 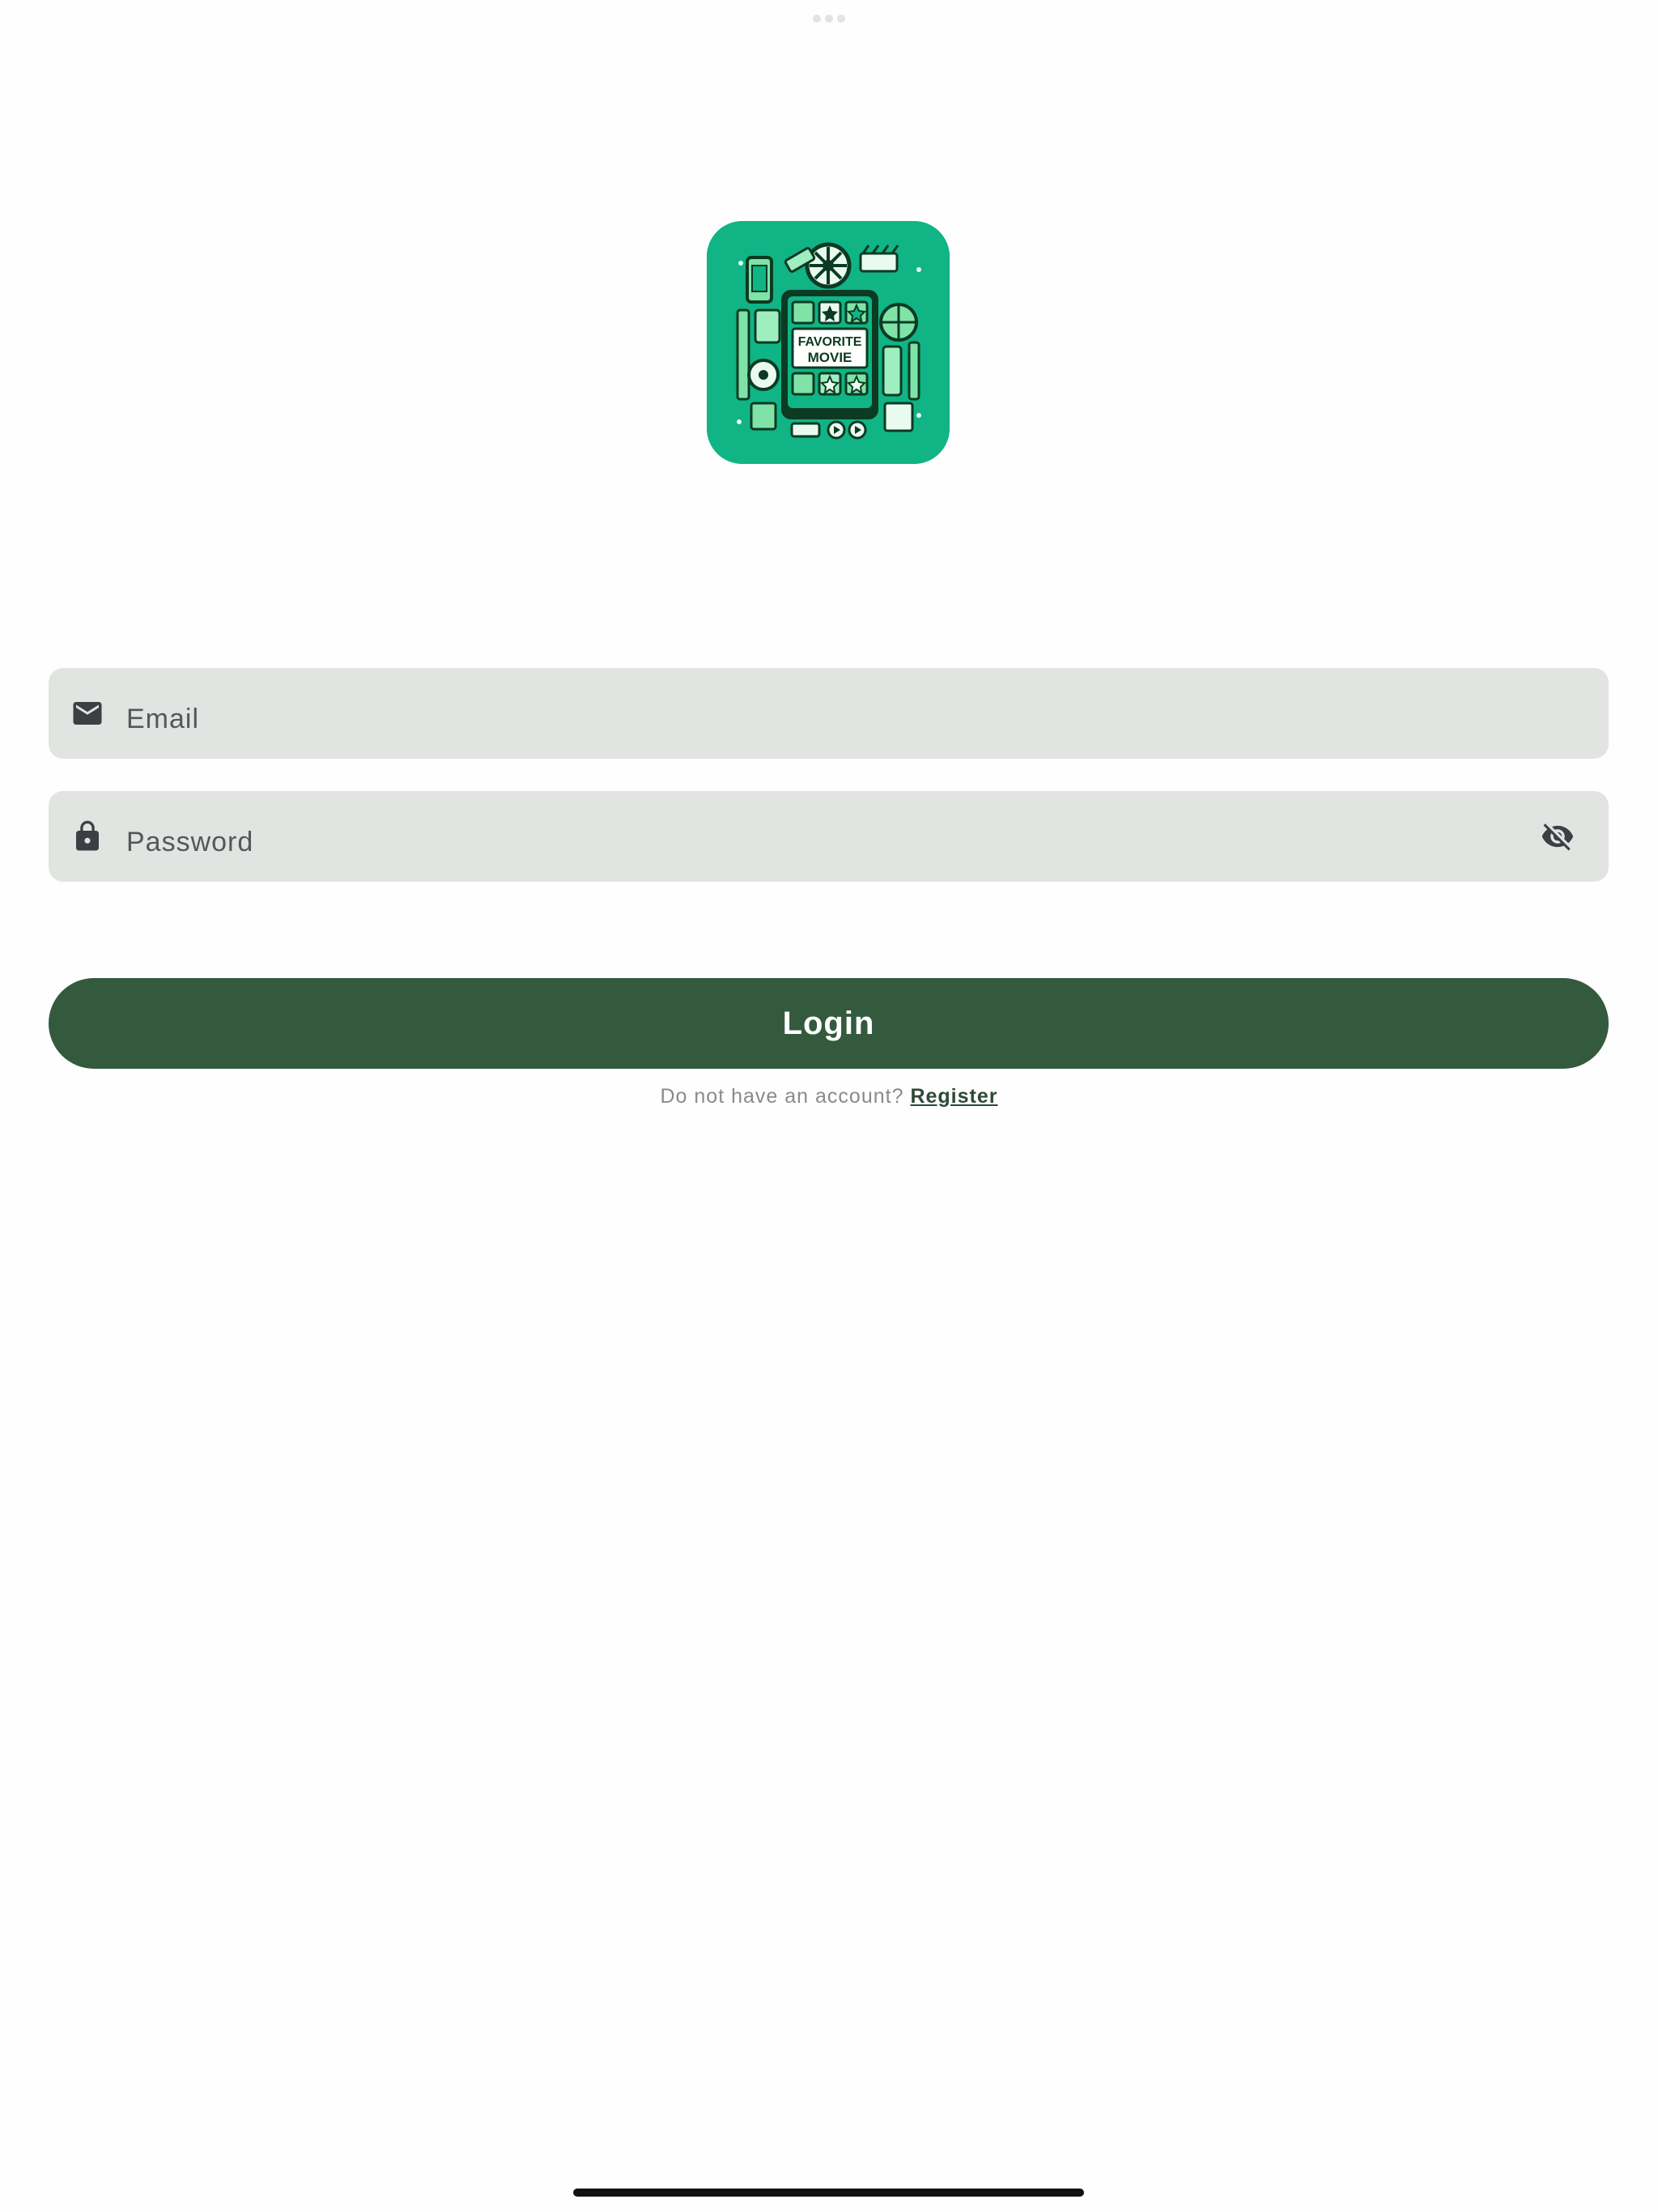 What do you see at coordinates (87, 836) in the screenshot?
I see `lock-icon` at bounding box center [87, 836].